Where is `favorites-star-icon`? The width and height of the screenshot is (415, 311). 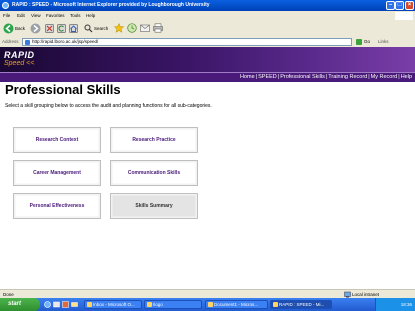
favorites-star-icon is located at coordinates (119, 28).